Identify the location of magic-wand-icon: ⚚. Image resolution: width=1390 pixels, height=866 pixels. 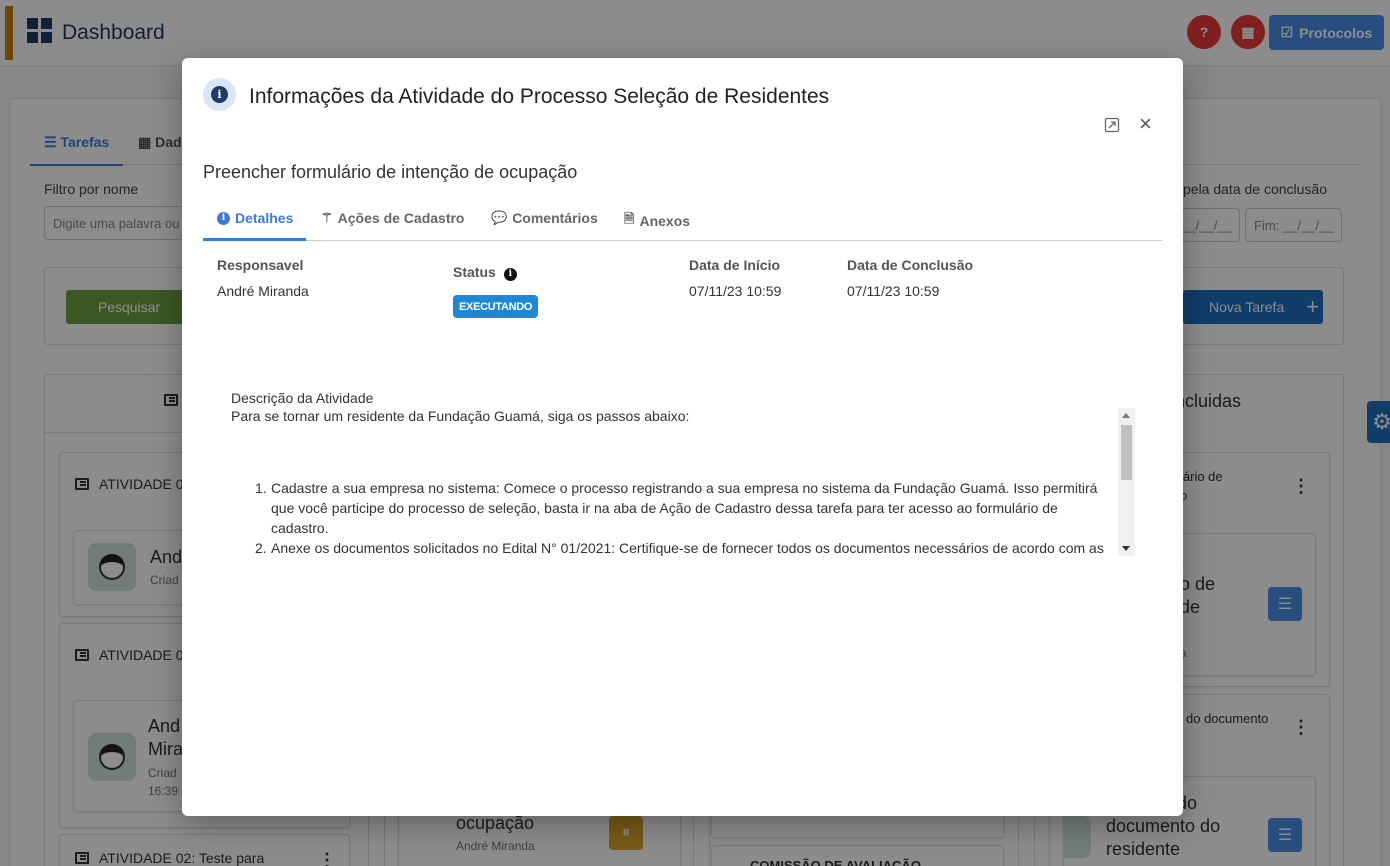
(327, 217).